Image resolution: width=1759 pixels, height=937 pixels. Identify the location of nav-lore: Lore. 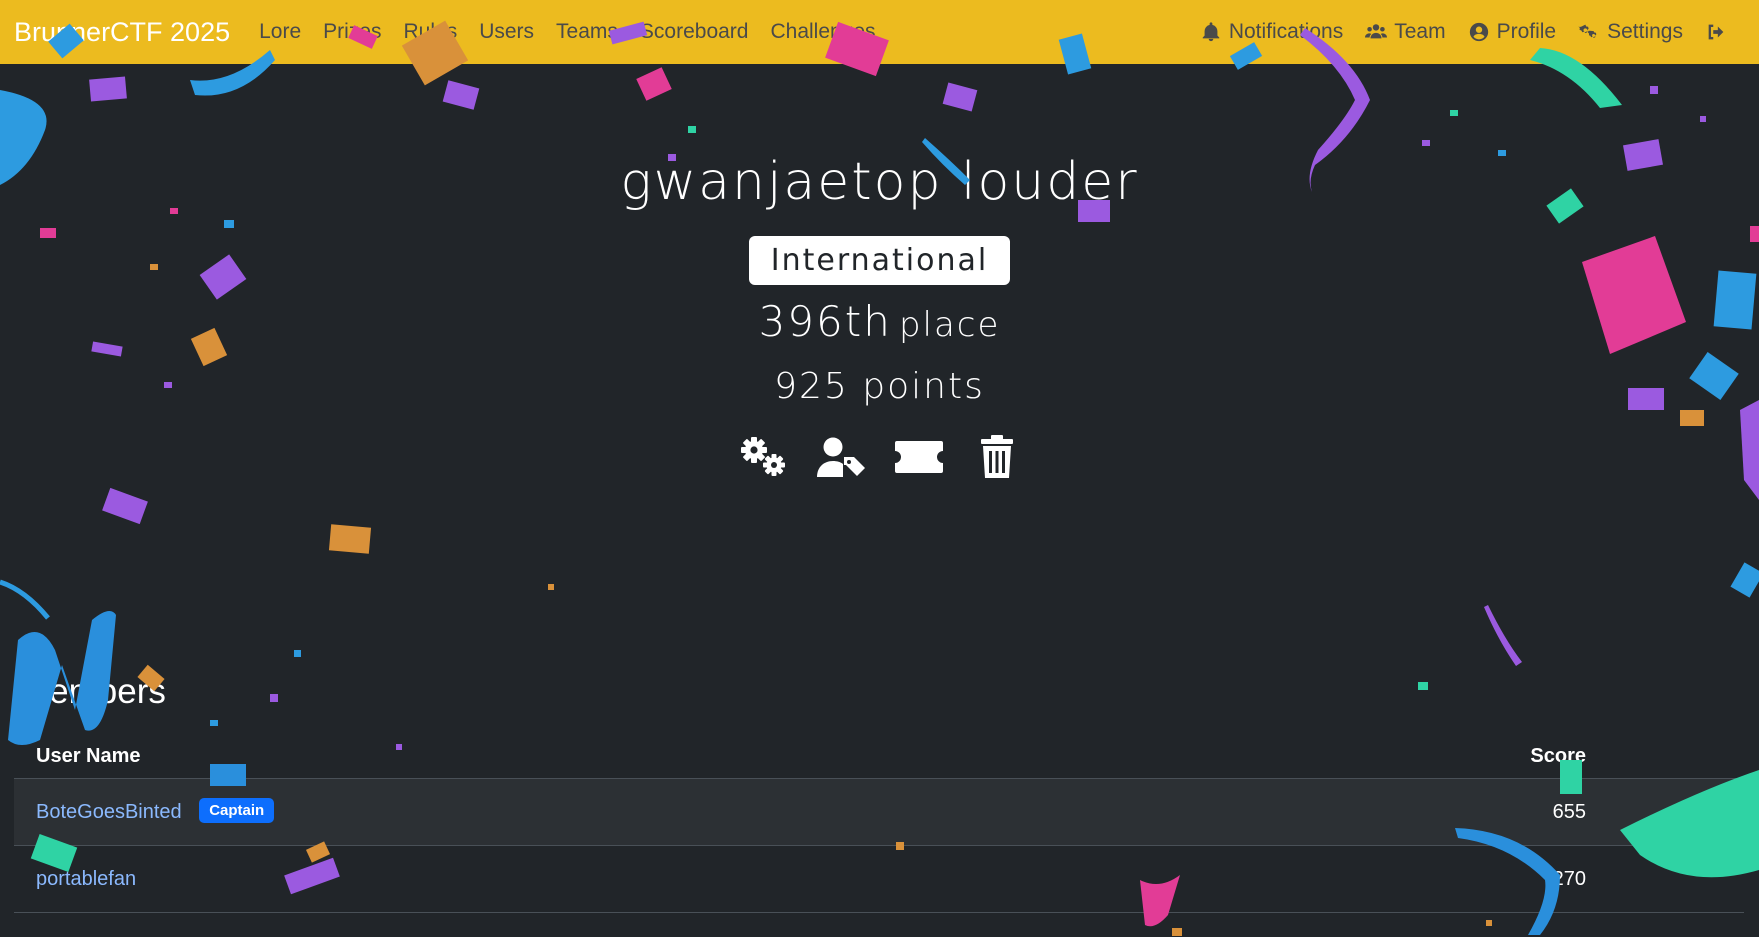
(280, 32).